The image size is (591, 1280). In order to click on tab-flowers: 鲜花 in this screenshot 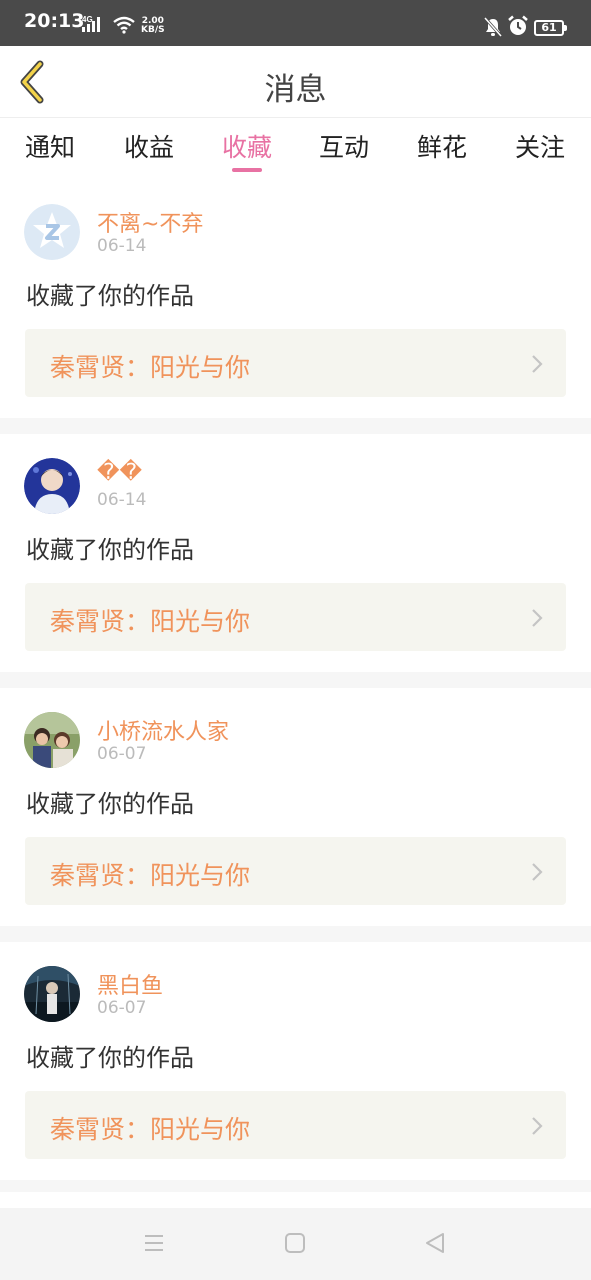, I will do `click(442, 146)`.